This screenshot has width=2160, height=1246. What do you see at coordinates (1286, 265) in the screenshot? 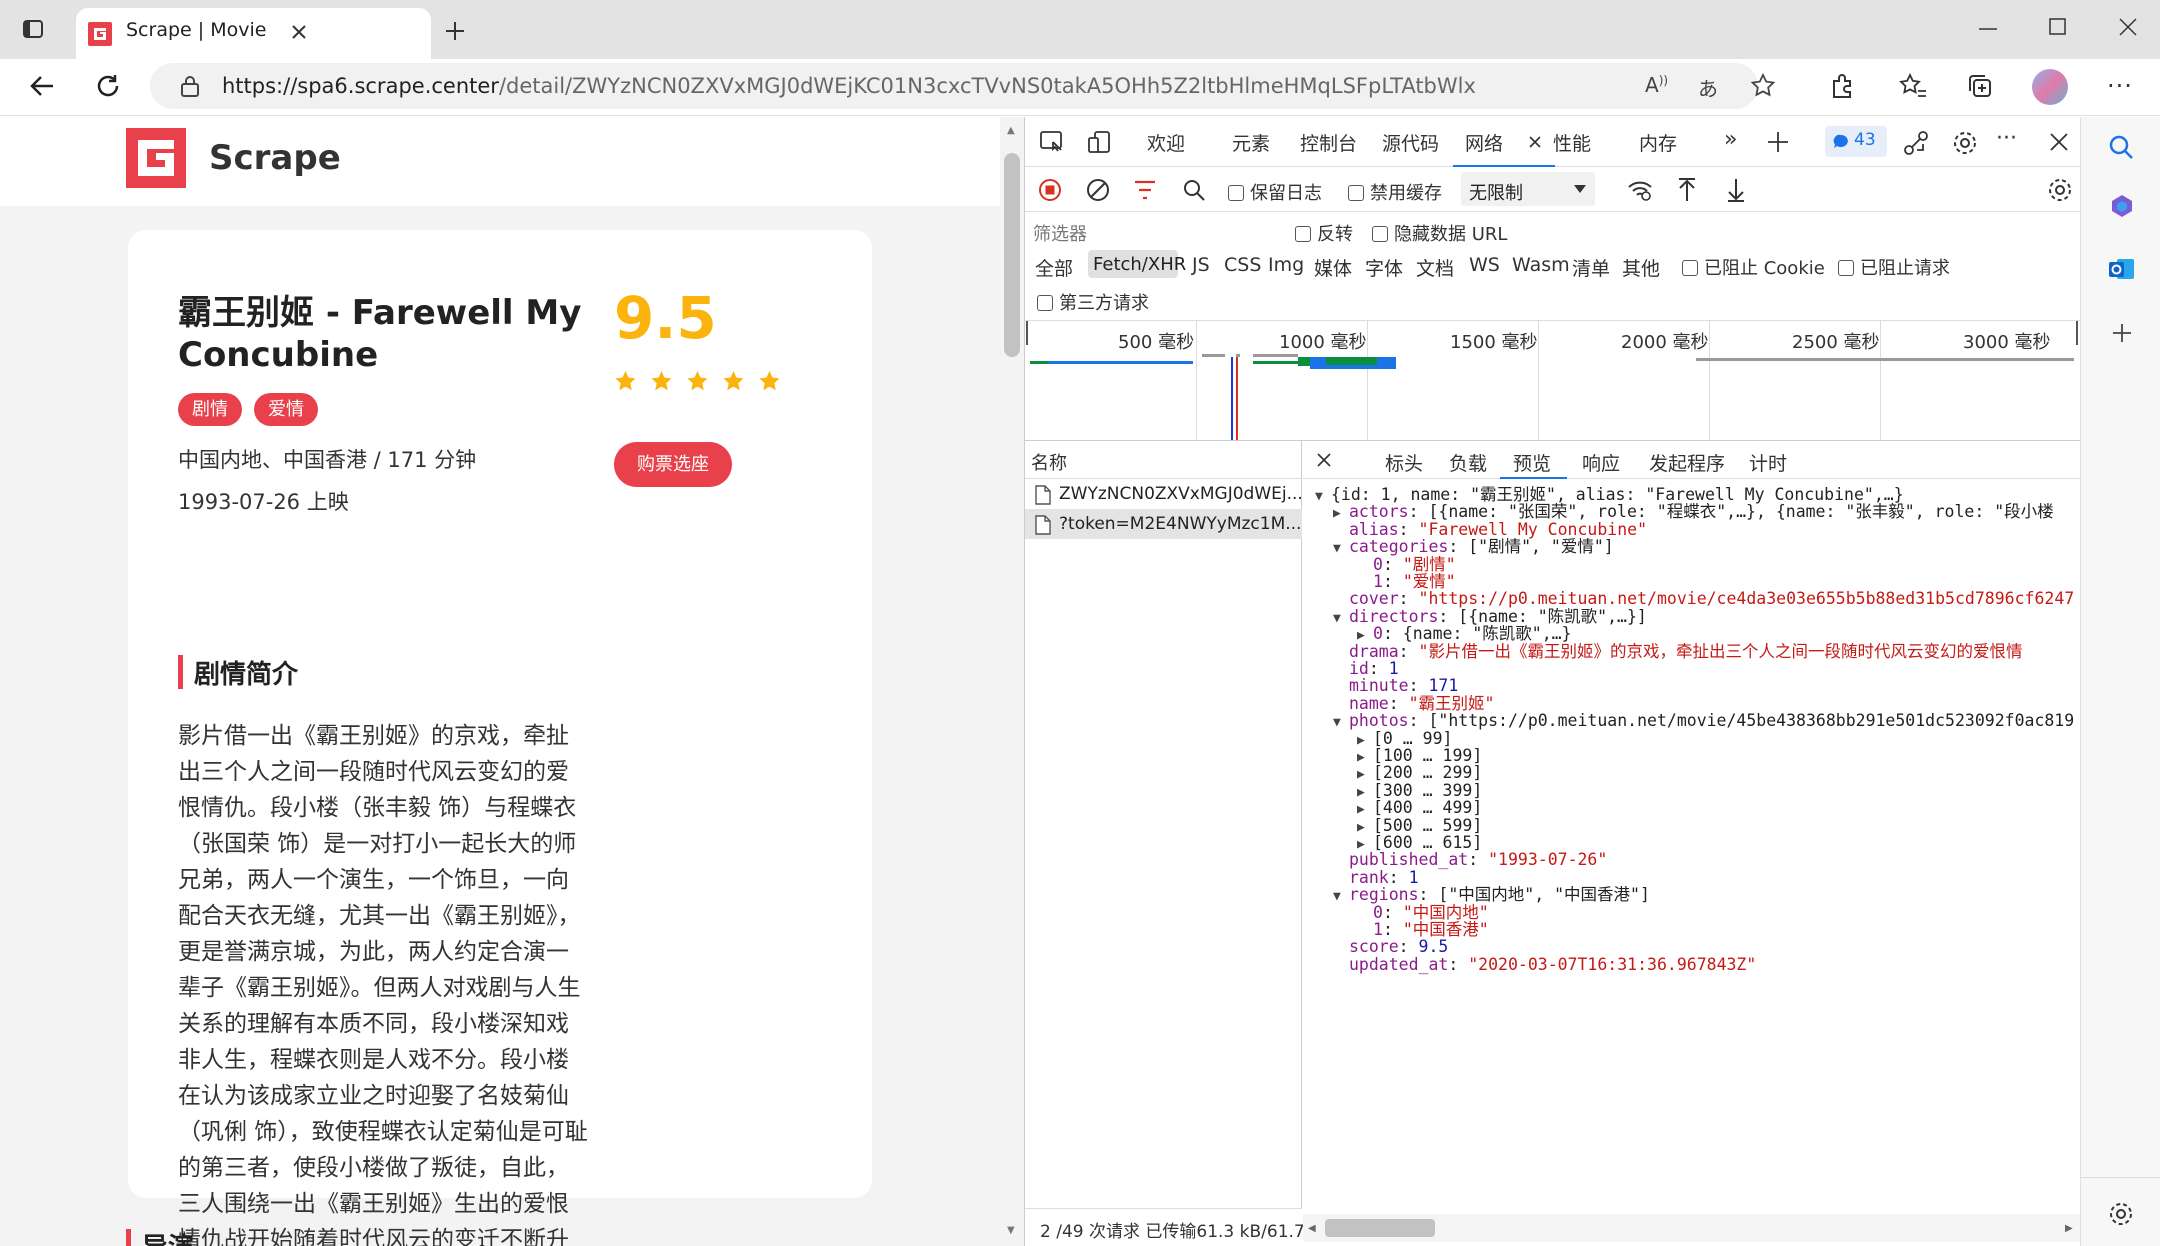
I see `filter-type-img: Img` at bounding box center [1286, 265].